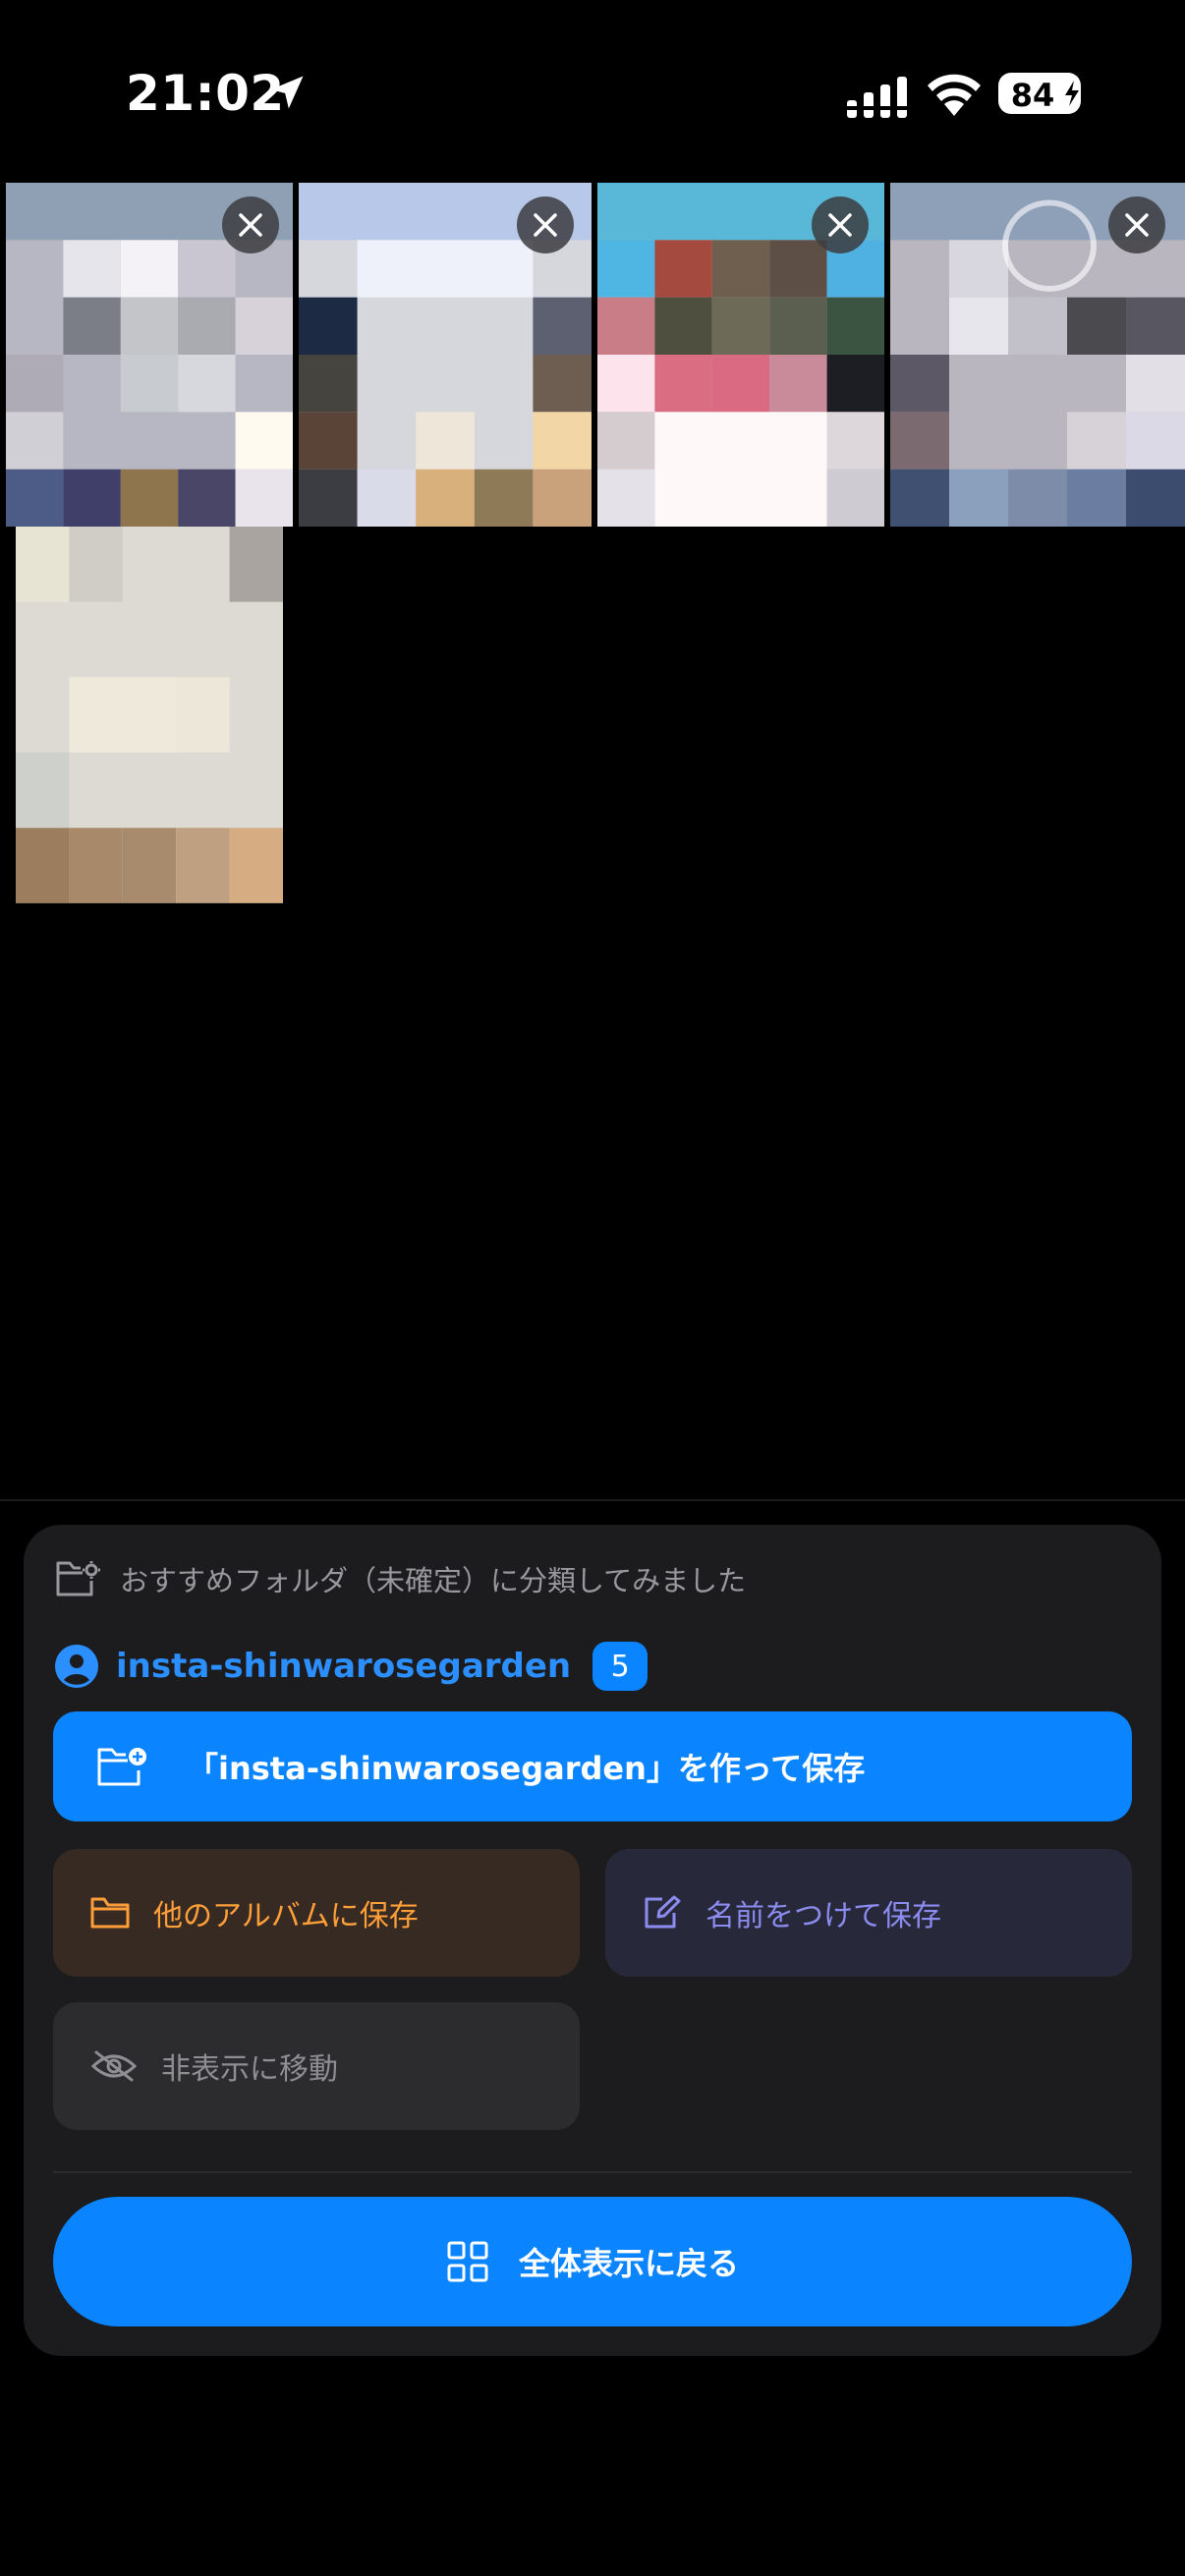 Image resolution: width=1185 pixels, height=2576 pixels. I want to click on separator, so click(592, 1500).